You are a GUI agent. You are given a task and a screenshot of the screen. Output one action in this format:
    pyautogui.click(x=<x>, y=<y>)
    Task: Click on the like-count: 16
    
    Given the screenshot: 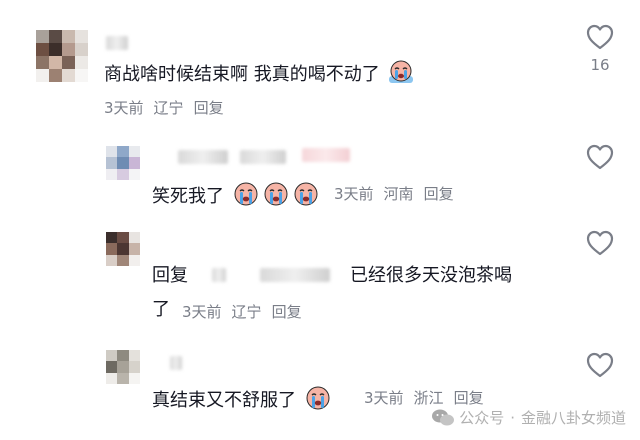 What is the action you would take?
    pyautogui.click(x=600, y=65)
    